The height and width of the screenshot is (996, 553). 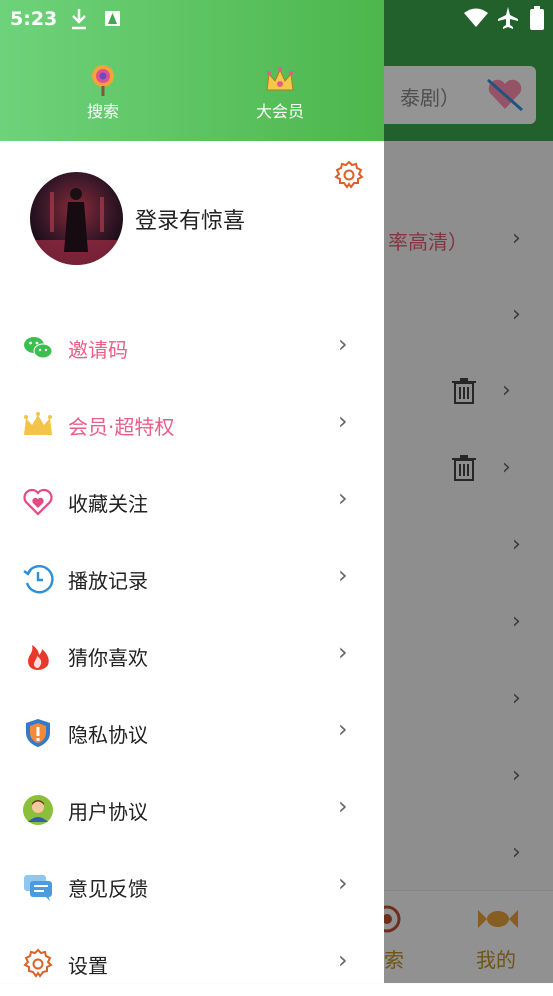 What do you see at coordinates (38, 888) in the screenshot?
I see `feedback-chat-icon` at bounding box center [38, 888].